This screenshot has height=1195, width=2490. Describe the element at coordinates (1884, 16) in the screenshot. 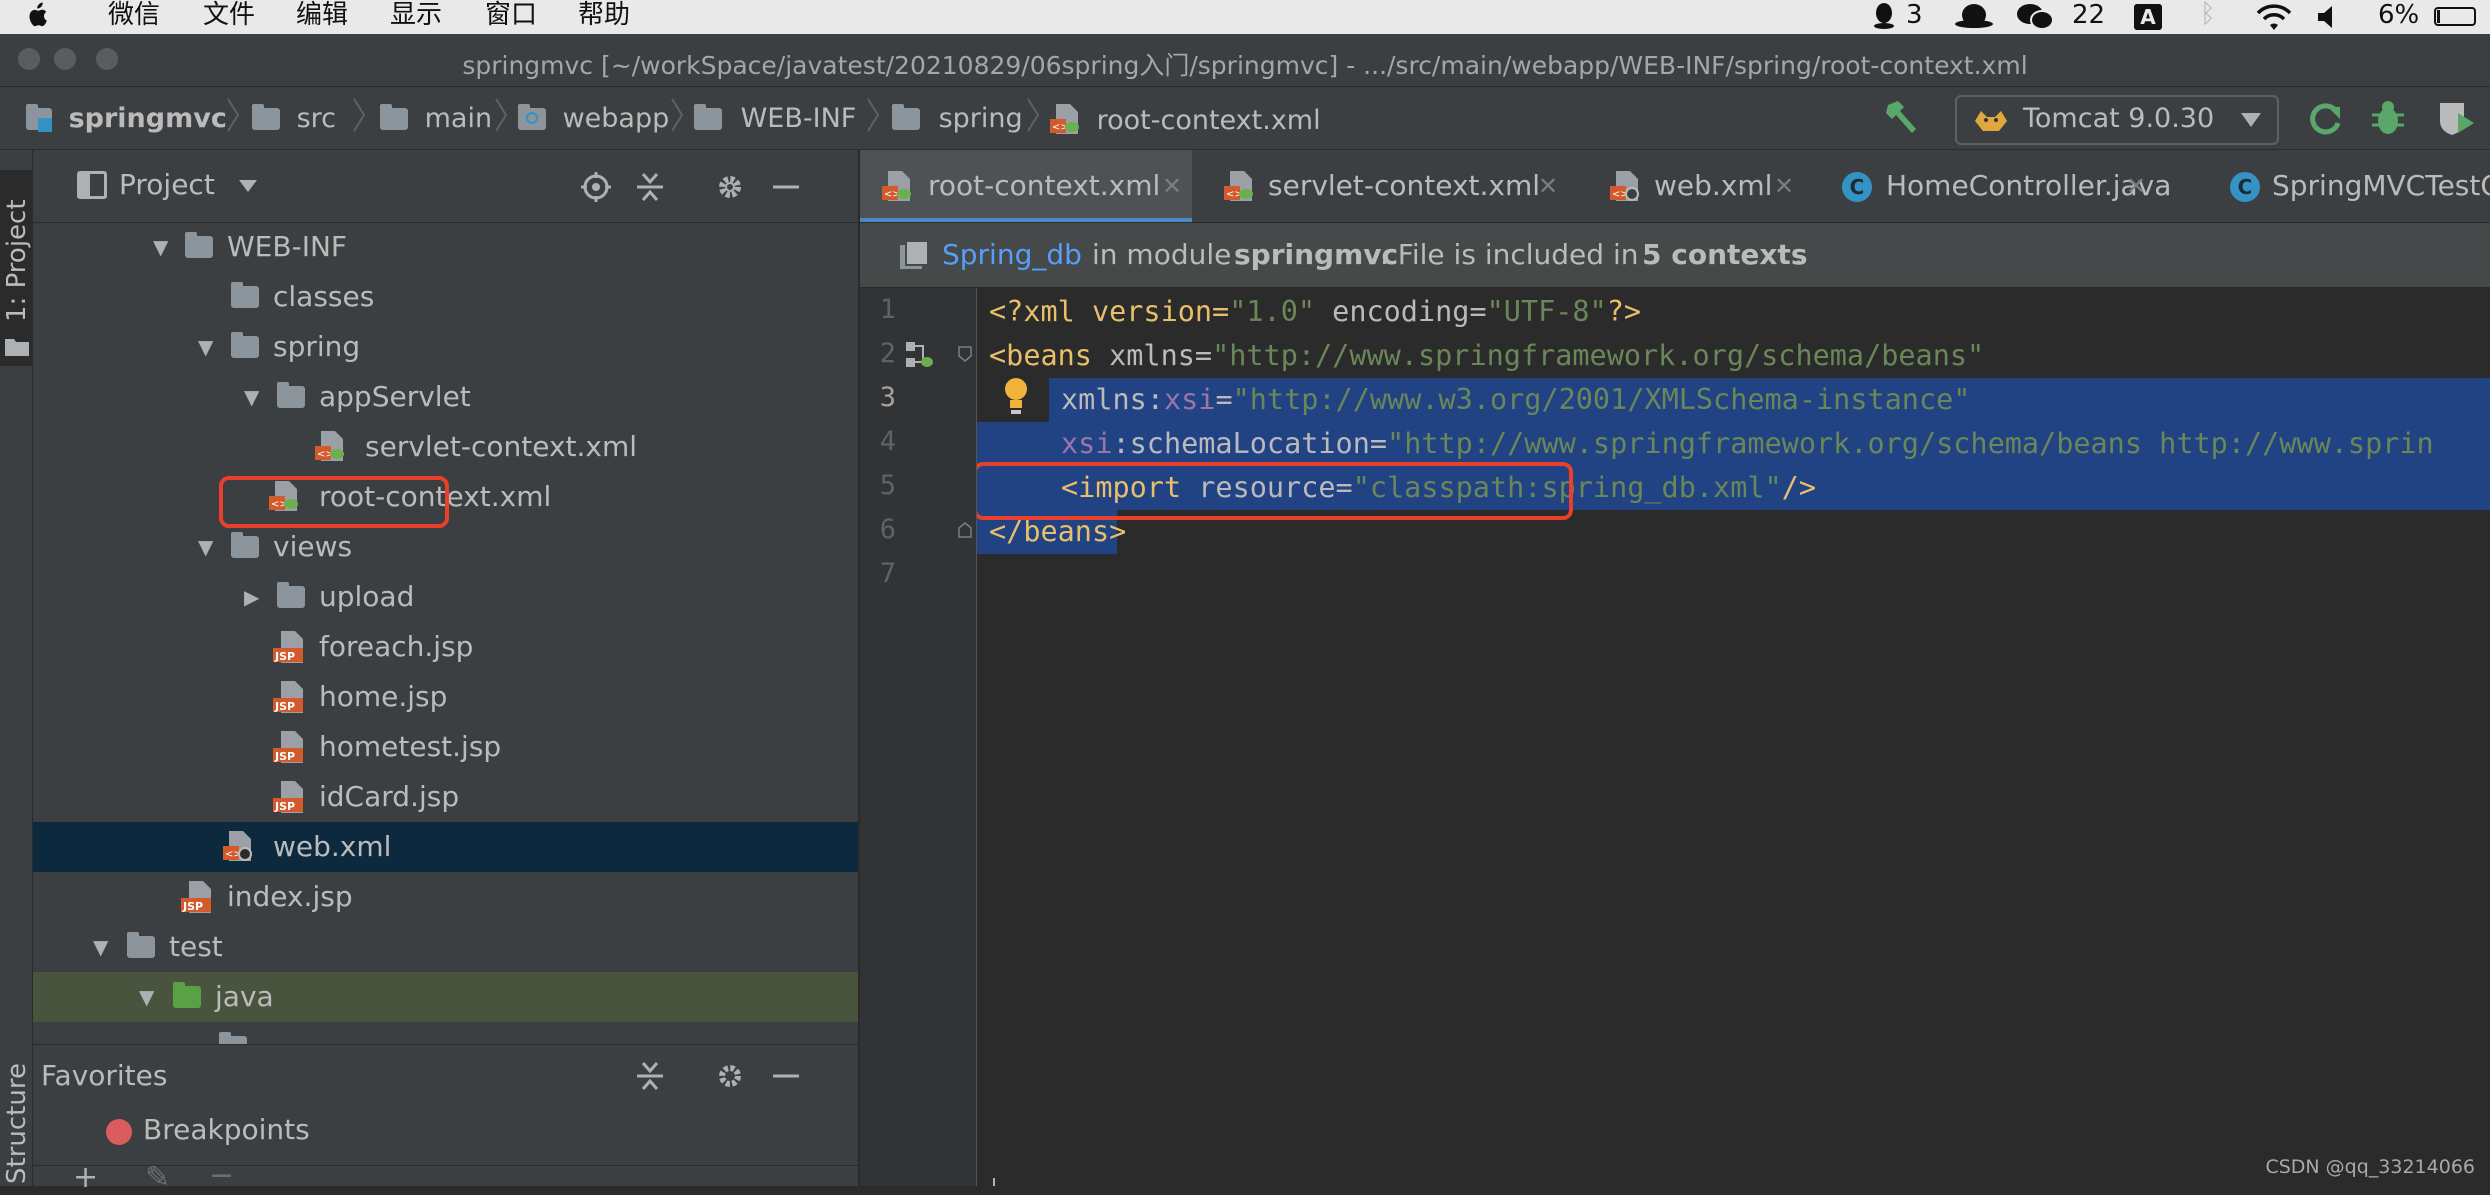

I see `qq-icon` at that location.